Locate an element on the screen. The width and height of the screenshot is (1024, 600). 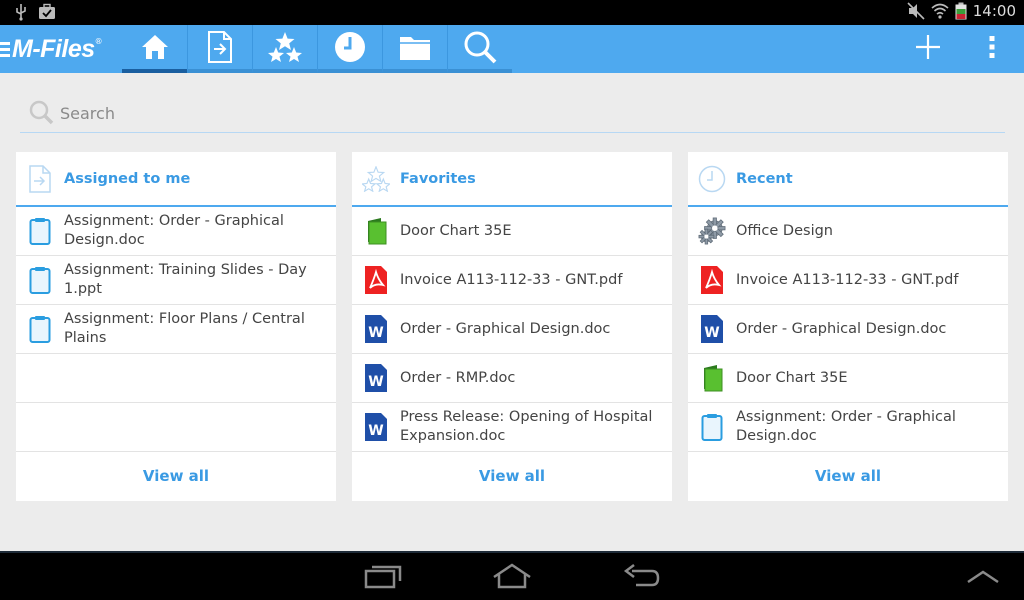
plus-icon is located at coordinates (928, 49).